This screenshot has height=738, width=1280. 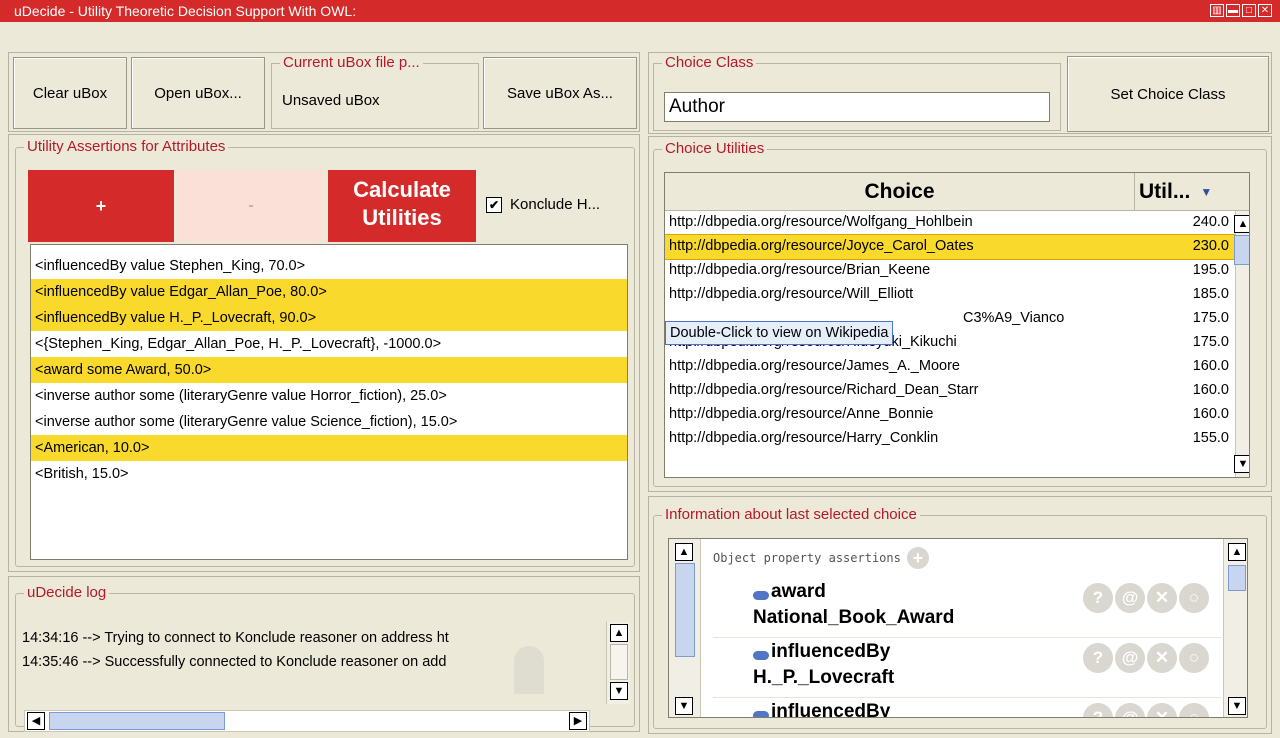 I want to click on log-horizontal-scrollbar: ◀ ▶, so click(x=307, y=721).